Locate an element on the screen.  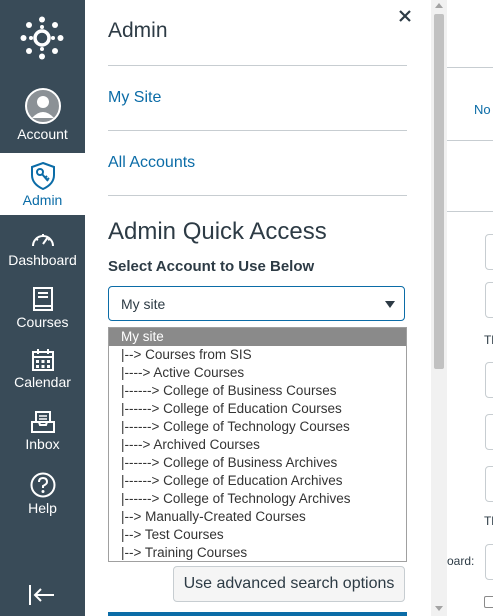
nav-item-courses: Courses is located at coordinates (42, 311).